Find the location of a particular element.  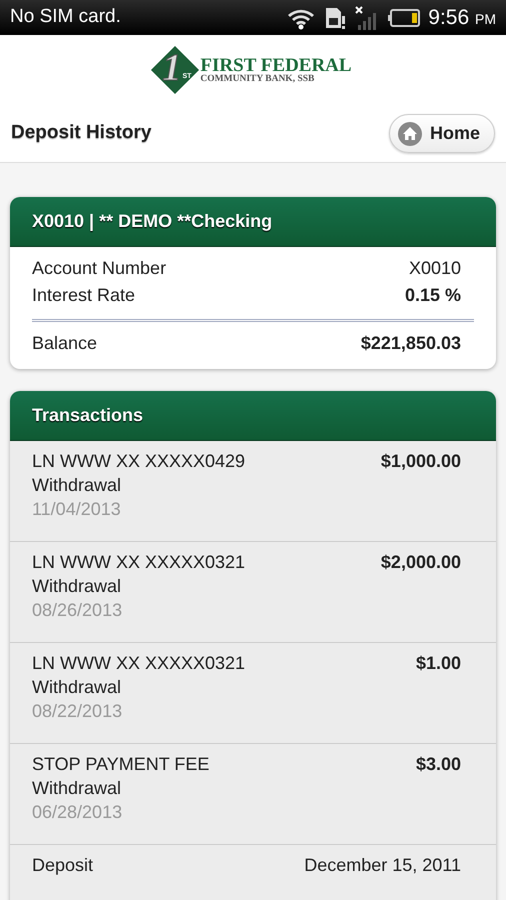

page-title: Deposit History is located at coordinates (81, 133).